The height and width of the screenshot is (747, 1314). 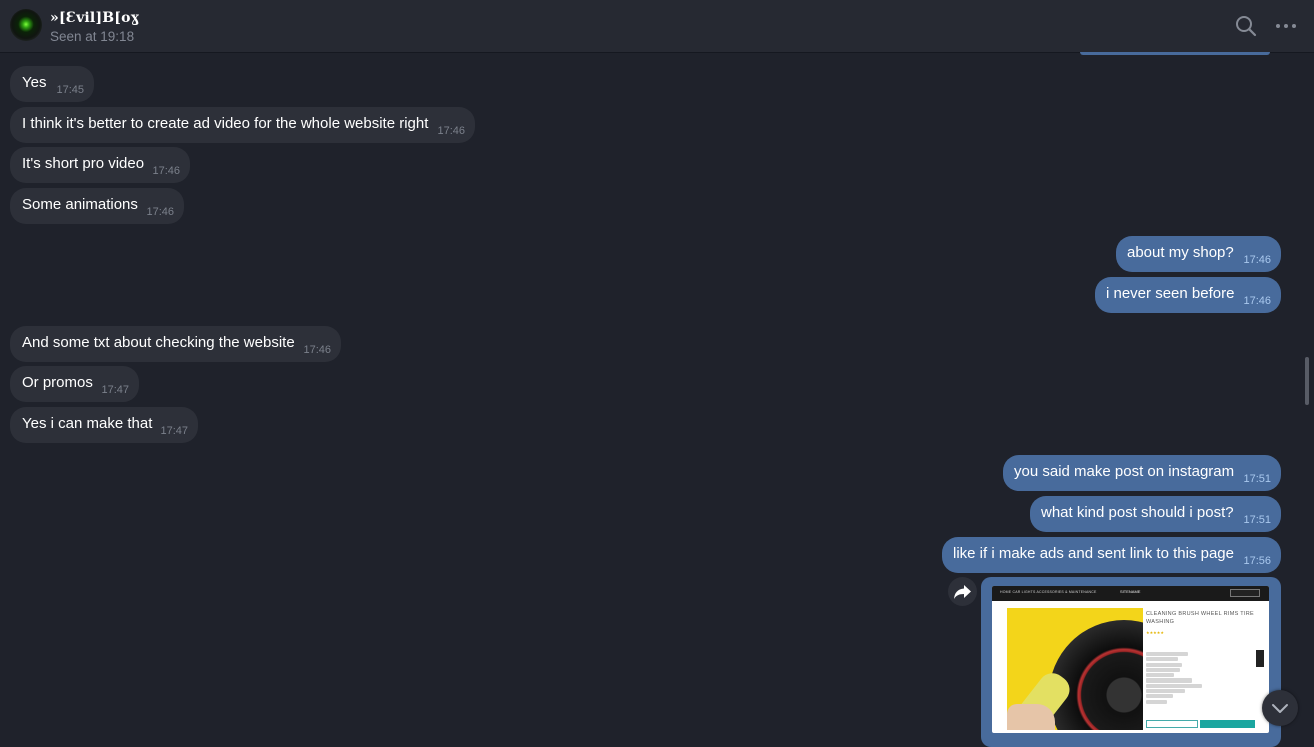 What do you see at coordinates (57, 382) in the screenshot?
I see `message-text: Or promos` at bounding box center [57, 382].